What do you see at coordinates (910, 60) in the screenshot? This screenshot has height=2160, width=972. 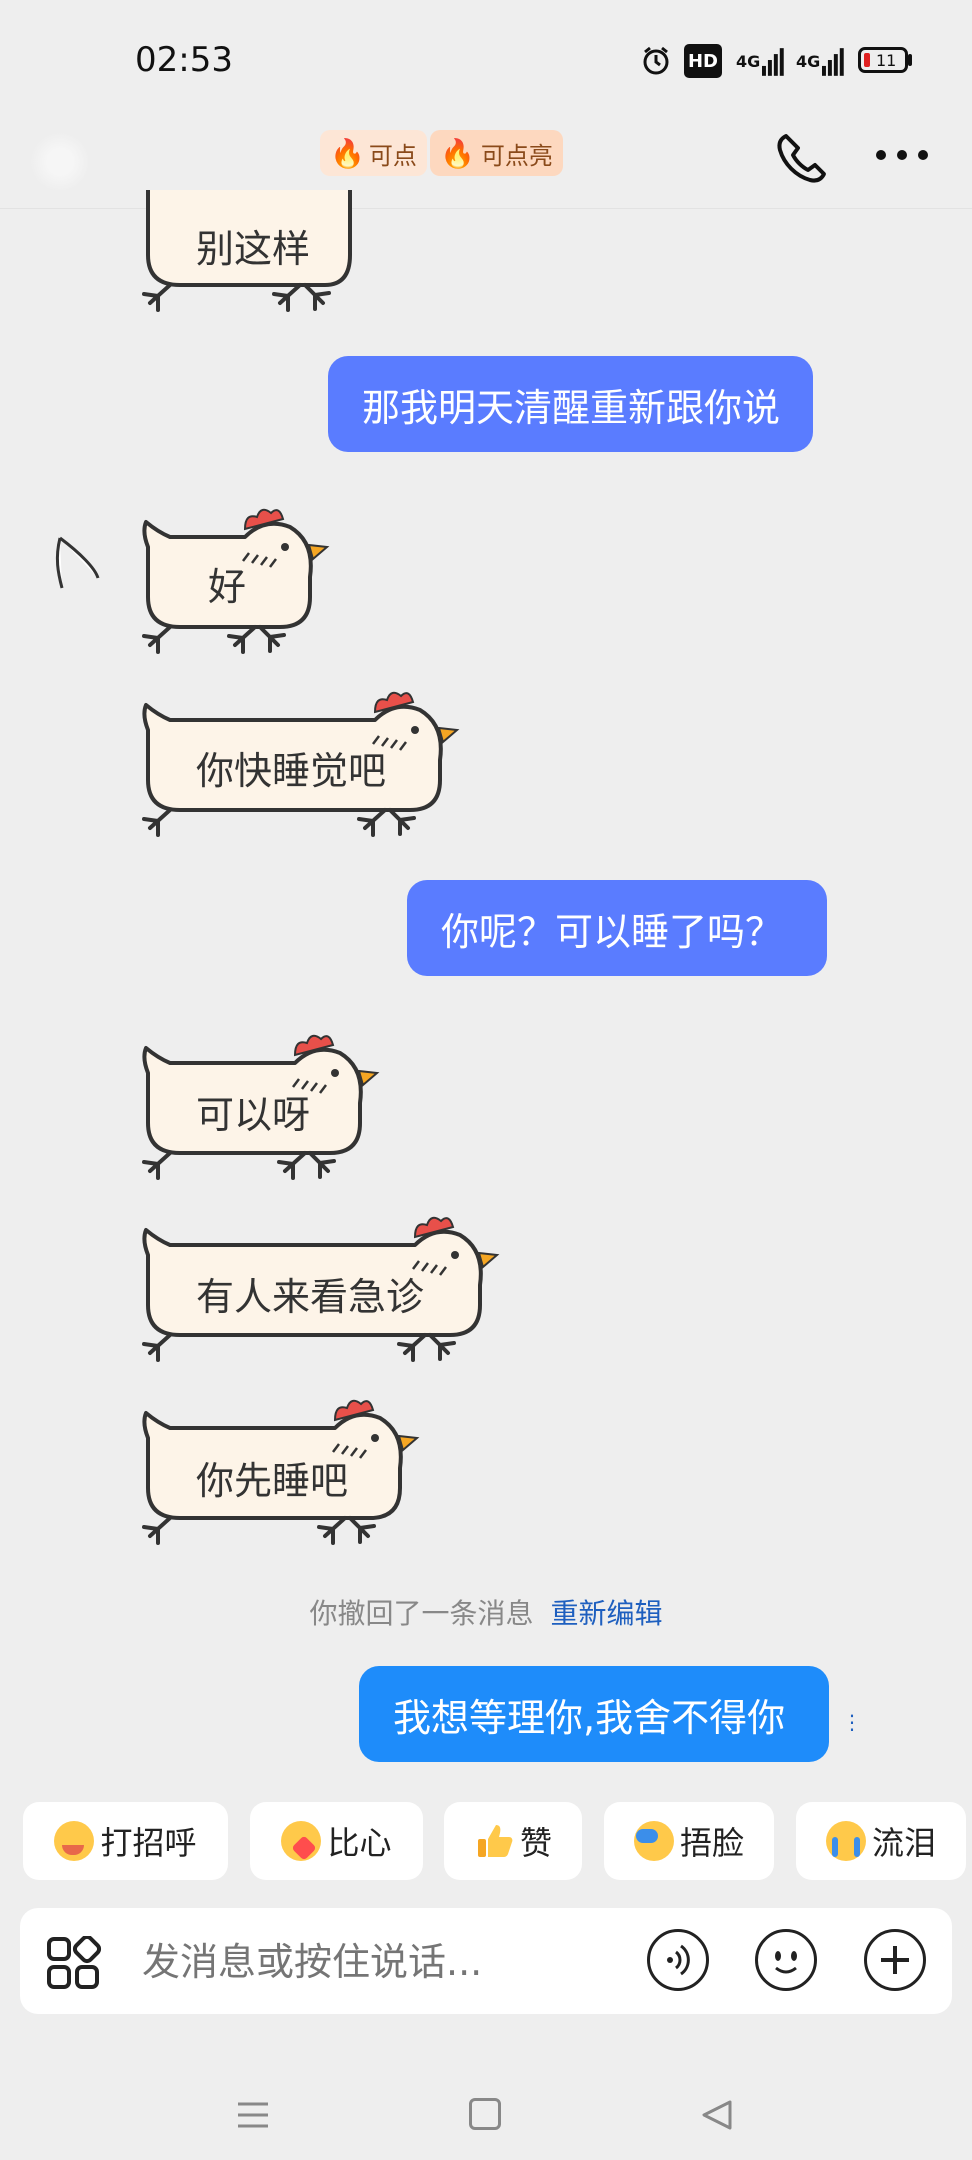 I see `battery-tip` at bounding box center [910, 60].